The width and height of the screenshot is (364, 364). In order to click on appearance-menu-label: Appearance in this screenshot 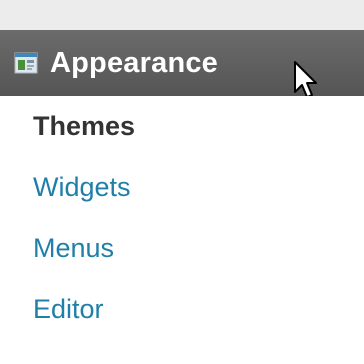, I will do `click(134, 62)`.